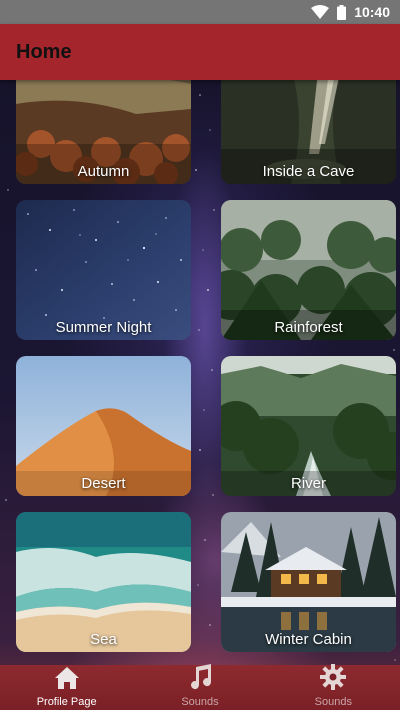 The width and height of the screenshot is (400, 710). What do you see at coordinates (67, 680) in the screenshot?
I see `home-icon` at bounding box center [67, 680].